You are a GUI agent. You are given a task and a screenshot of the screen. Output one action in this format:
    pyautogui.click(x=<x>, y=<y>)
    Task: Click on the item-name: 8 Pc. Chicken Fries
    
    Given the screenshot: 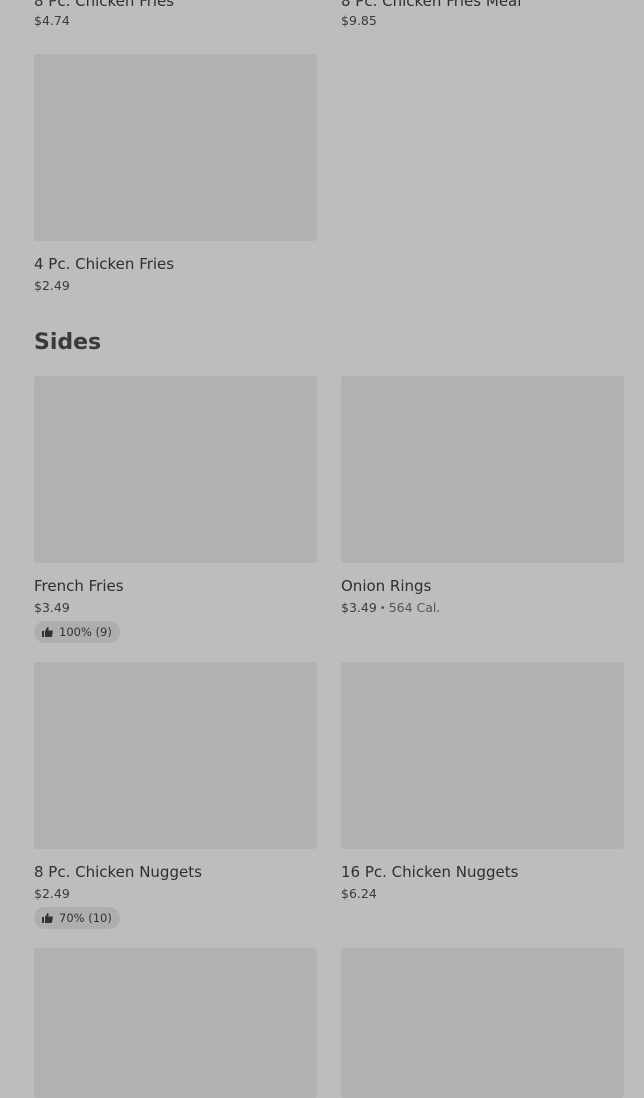 What is the action you would take?
    pyautogui.click(x=104, y=5)
    